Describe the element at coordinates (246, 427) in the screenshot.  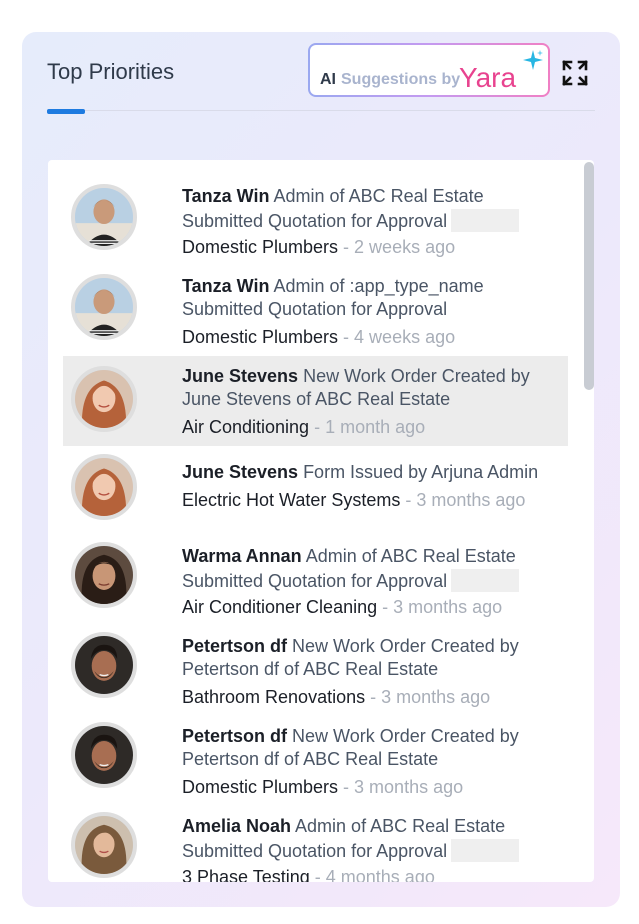
I see `item-category: Air Conditioning` at that location.